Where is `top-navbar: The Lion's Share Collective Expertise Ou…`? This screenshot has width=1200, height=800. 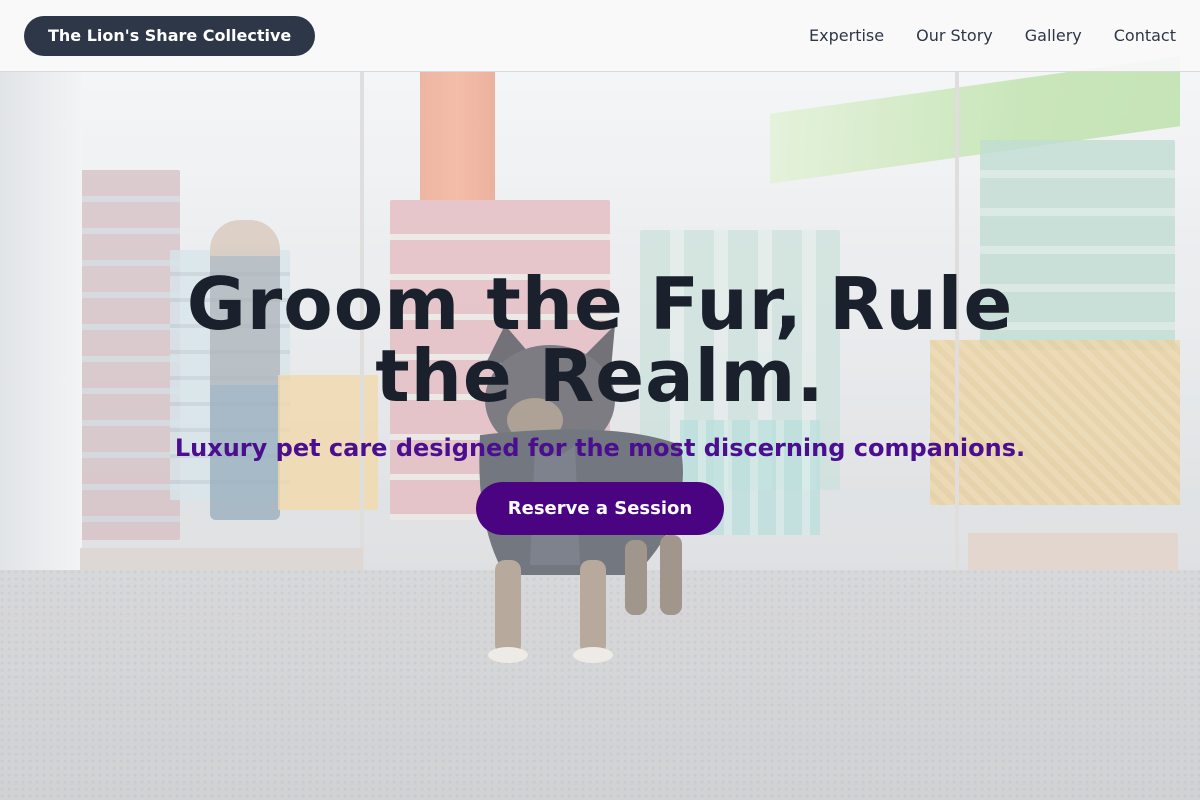 top-navbar: The Lion's Share Collective Expertise Ou… is located at coordinates (600, 36).